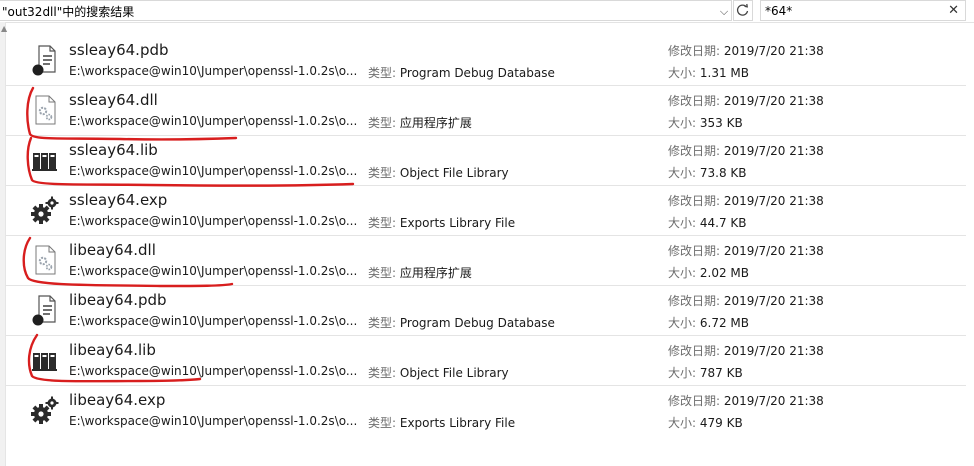  I want to click on file-size: 大小: 73.8 KB, so click(707, 172).